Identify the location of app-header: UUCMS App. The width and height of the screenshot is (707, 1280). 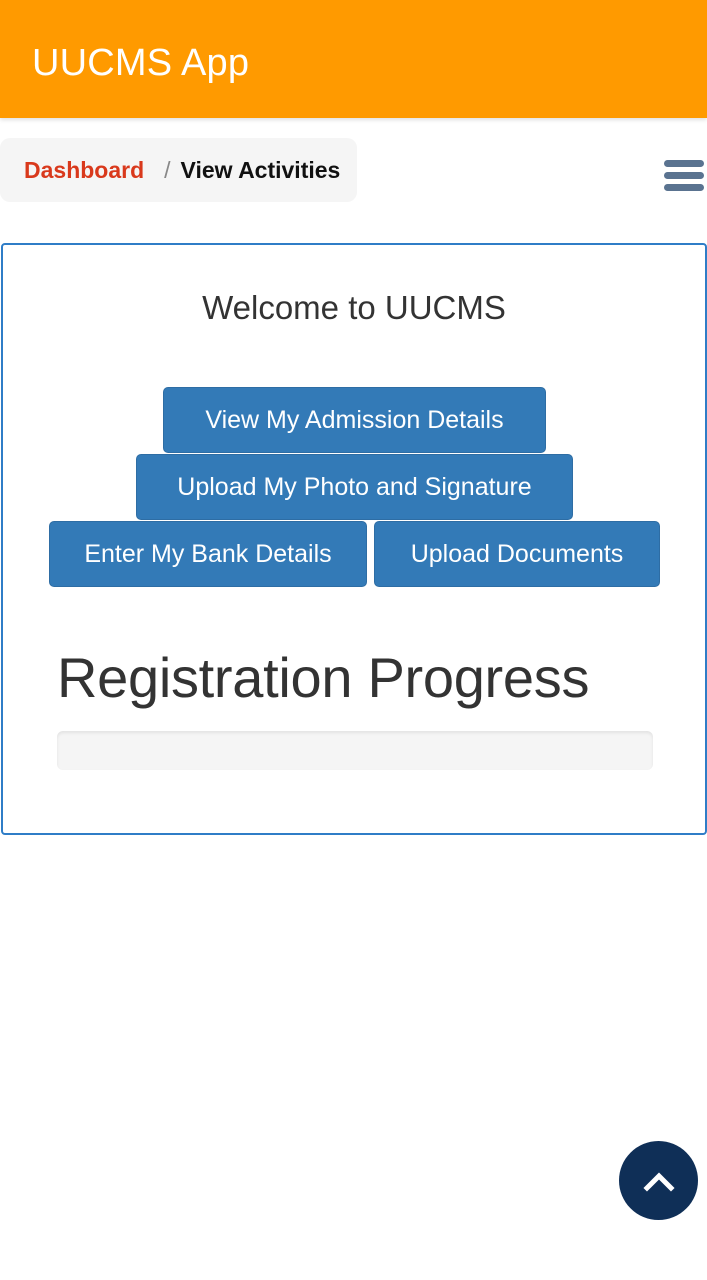
(353, 59).